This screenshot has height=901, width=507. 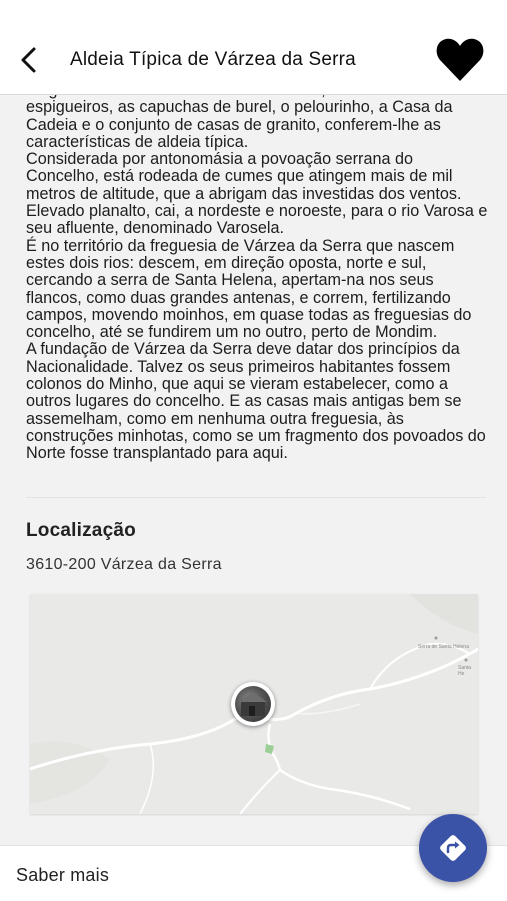 I want to click on map-location-pin, so click(x=253, y=704).